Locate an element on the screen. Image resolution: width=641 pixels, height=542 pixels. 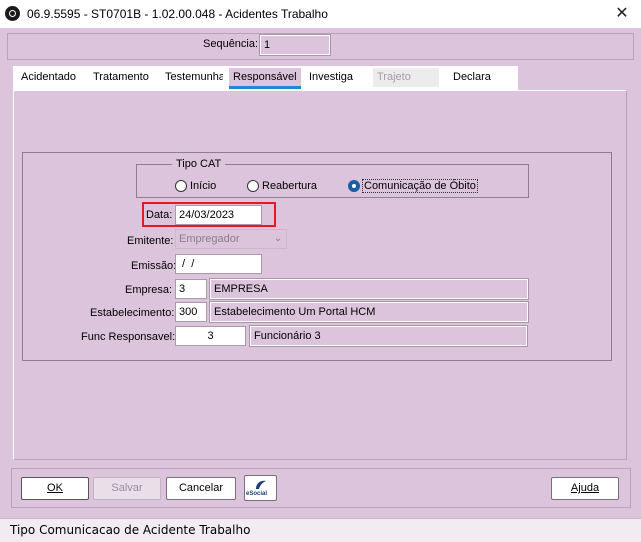
tab-responsavel: Responsável is located at coordinates (265, 77).